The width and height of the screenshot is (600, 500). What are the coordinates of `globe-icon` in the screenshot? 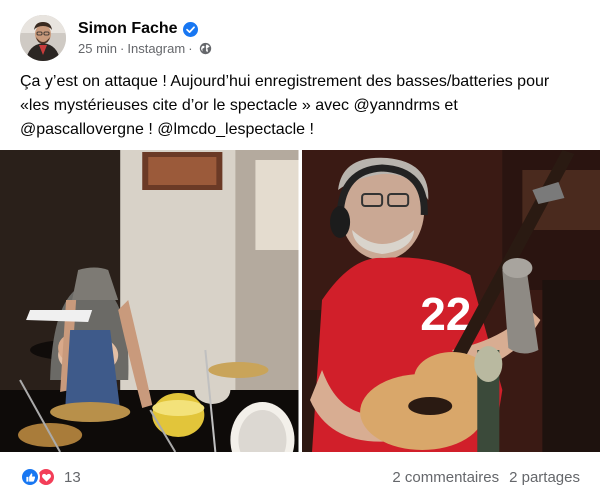 It's located at (205, 48).